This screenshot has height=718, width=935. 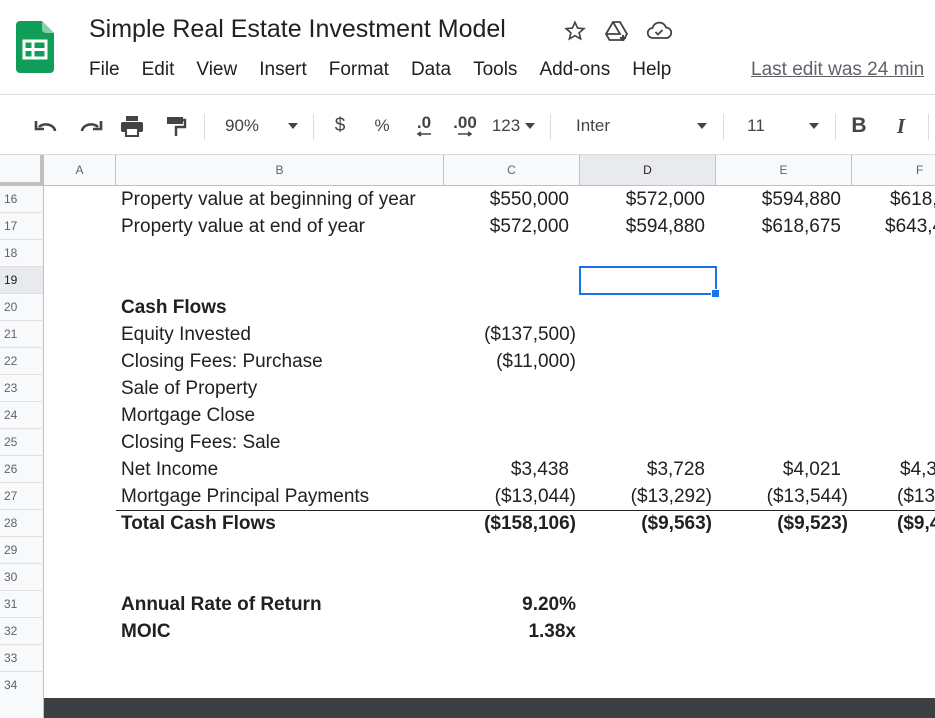 I want to click on cell-c16: $550,000, so click(x=506, y=199).